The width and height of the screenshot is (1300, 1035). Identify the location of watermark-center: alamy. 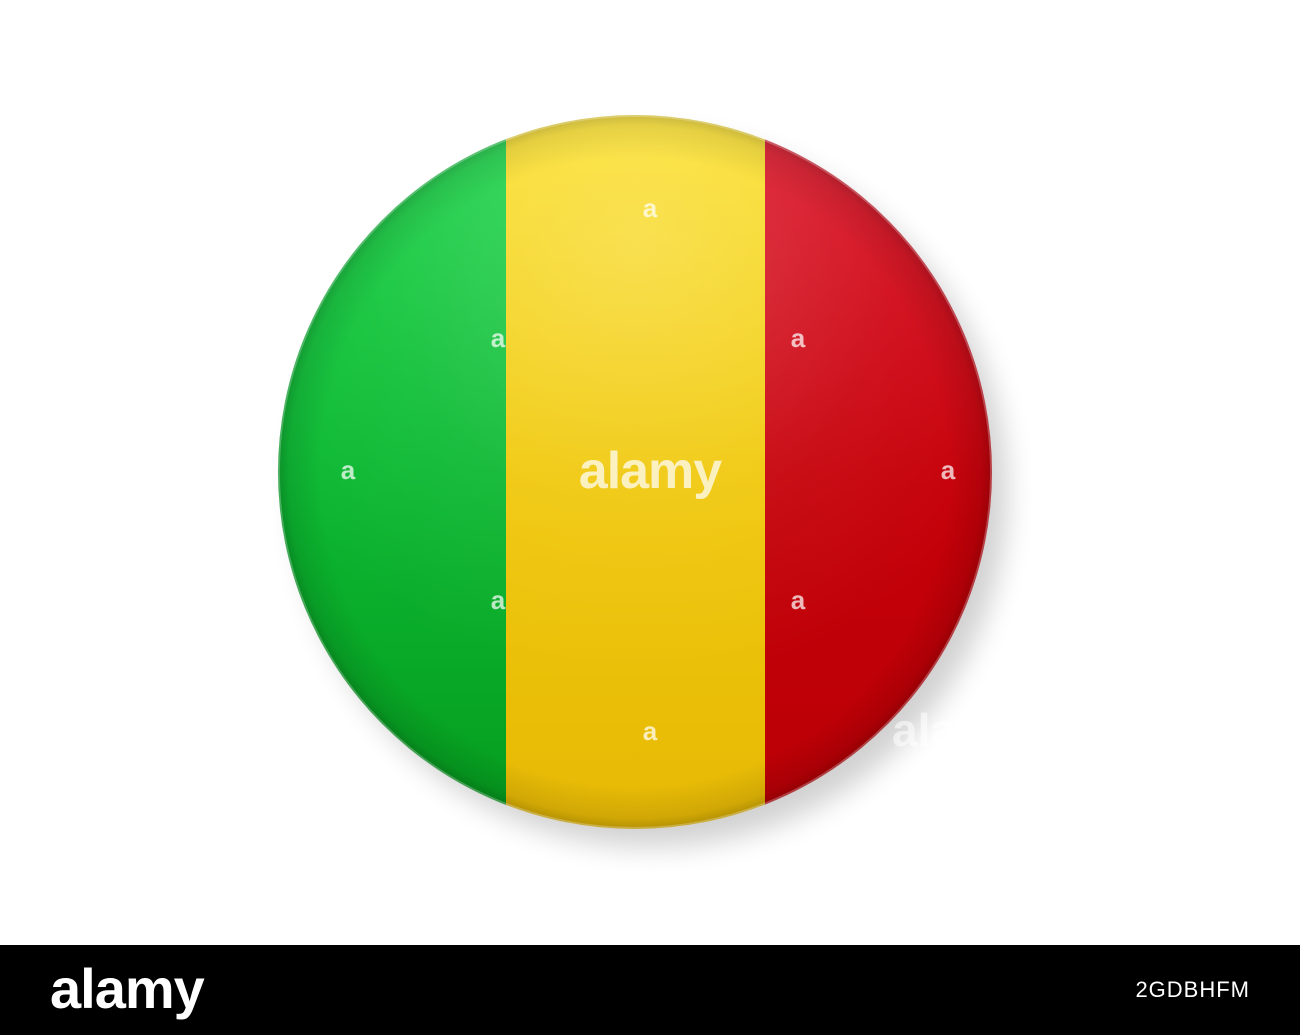
(650, 471).